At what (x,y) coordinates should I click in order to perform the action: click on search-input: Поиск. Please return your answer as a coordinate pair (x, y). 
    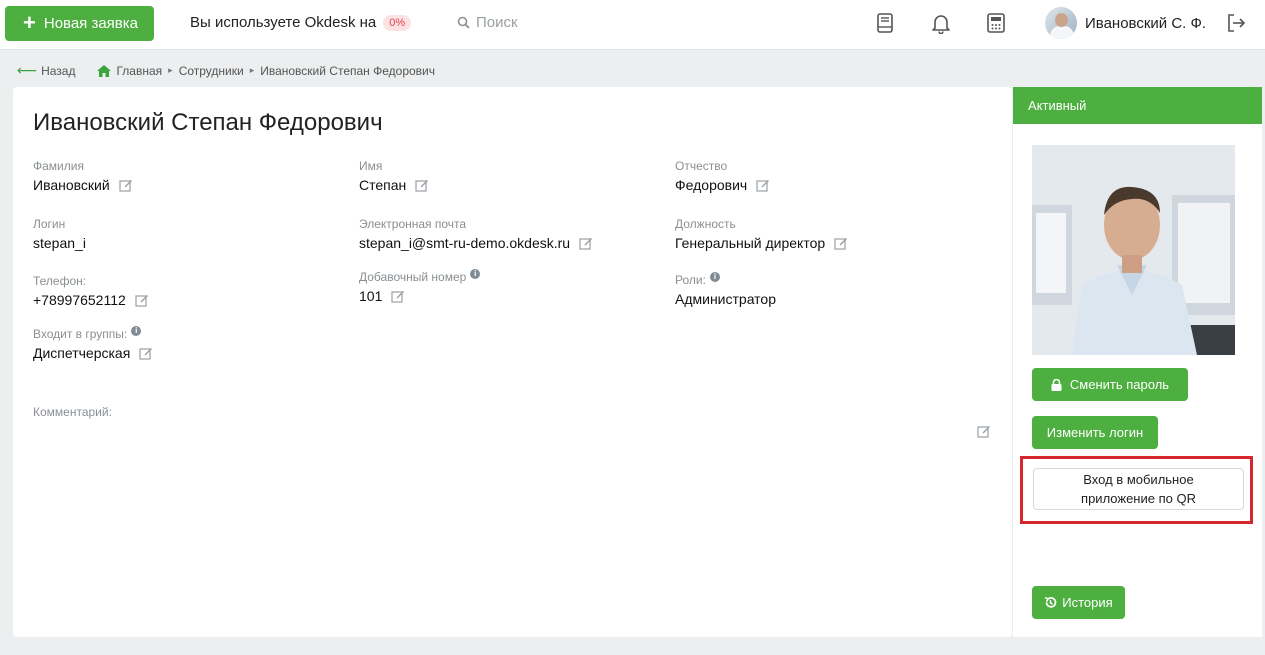
    Looking at the image, I should click on (487, 22).